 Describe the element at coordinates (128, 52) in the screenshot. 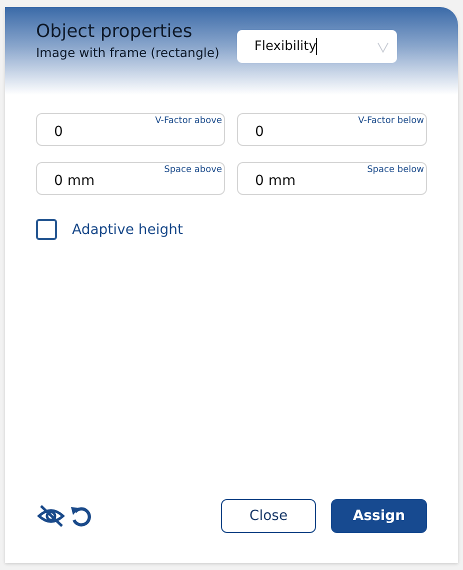

I see `dialog-subtitle: Image with frame (rectangle)` at that location.